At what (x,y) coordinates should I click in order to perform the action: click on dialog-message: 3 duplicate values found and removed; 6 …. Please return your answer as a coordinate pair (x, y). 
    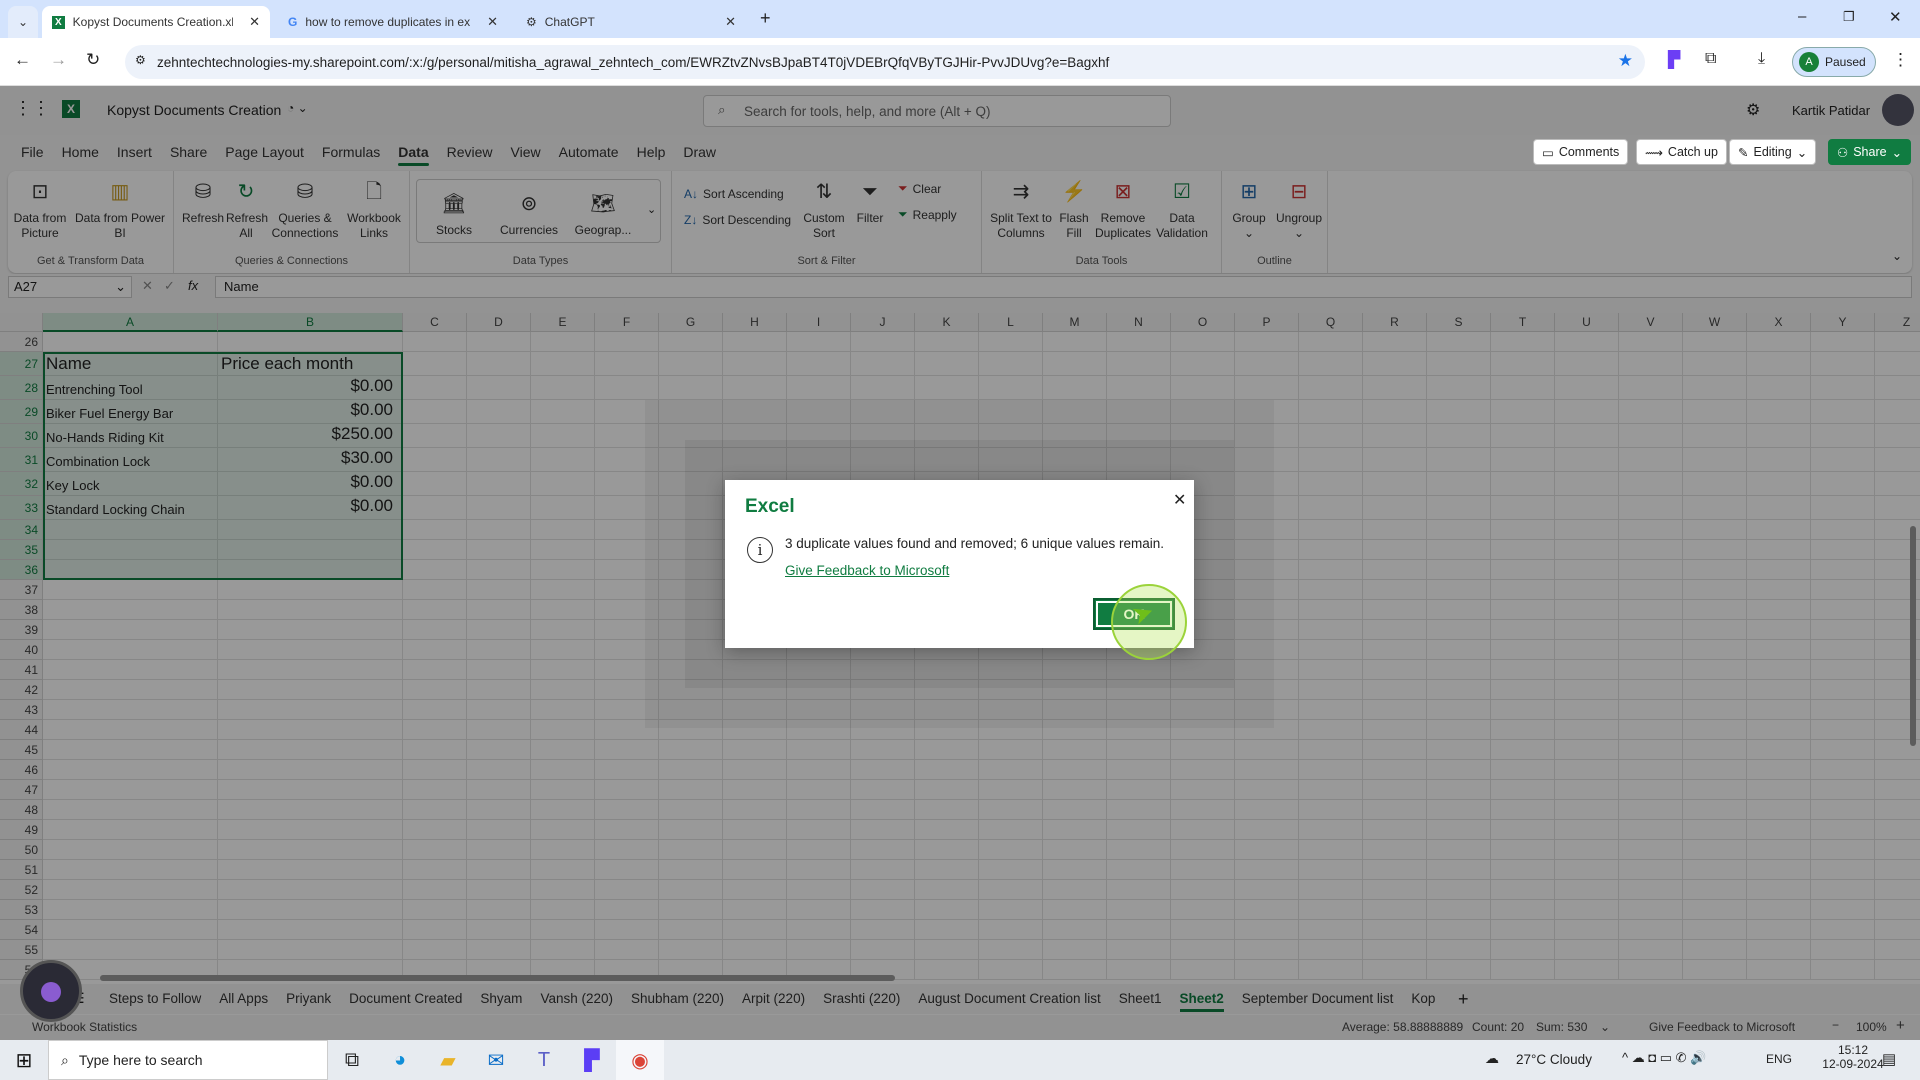
    Looking at the image, I should click on (974, 543).